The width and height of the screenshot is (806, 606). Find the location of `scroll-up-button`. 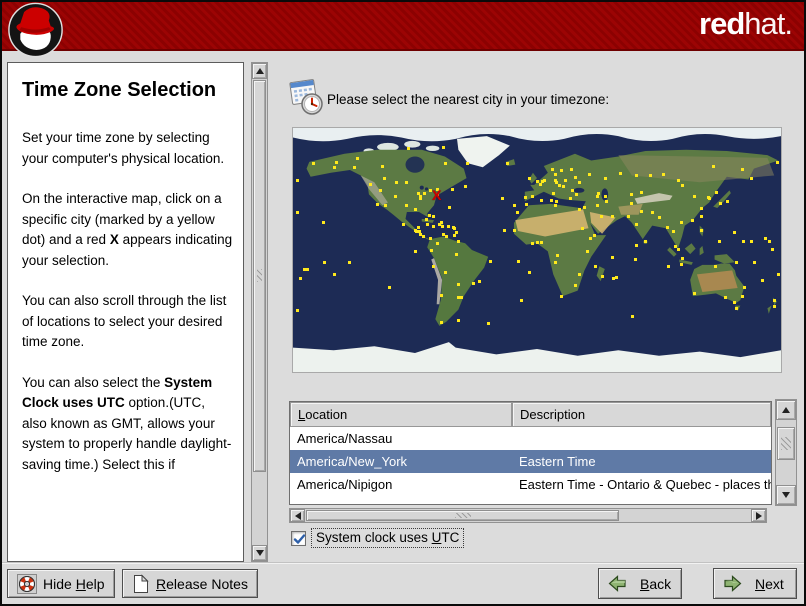

scroll-up-button is located at coordinates (259, 71).